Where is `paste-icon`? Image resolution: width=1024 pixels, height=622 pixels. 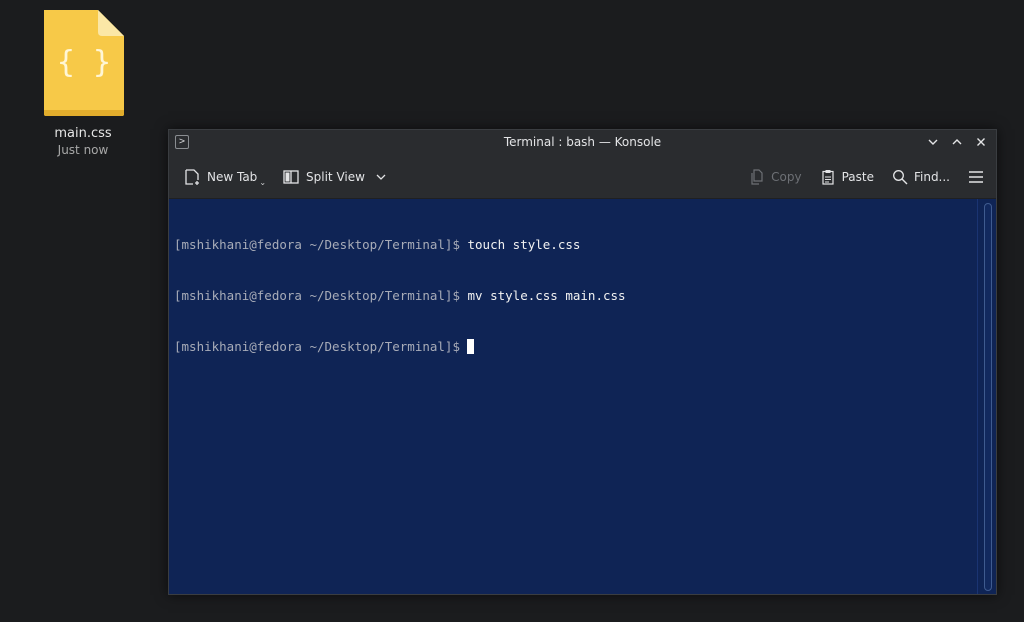
paste-icon is located at coordinates (827, 177).